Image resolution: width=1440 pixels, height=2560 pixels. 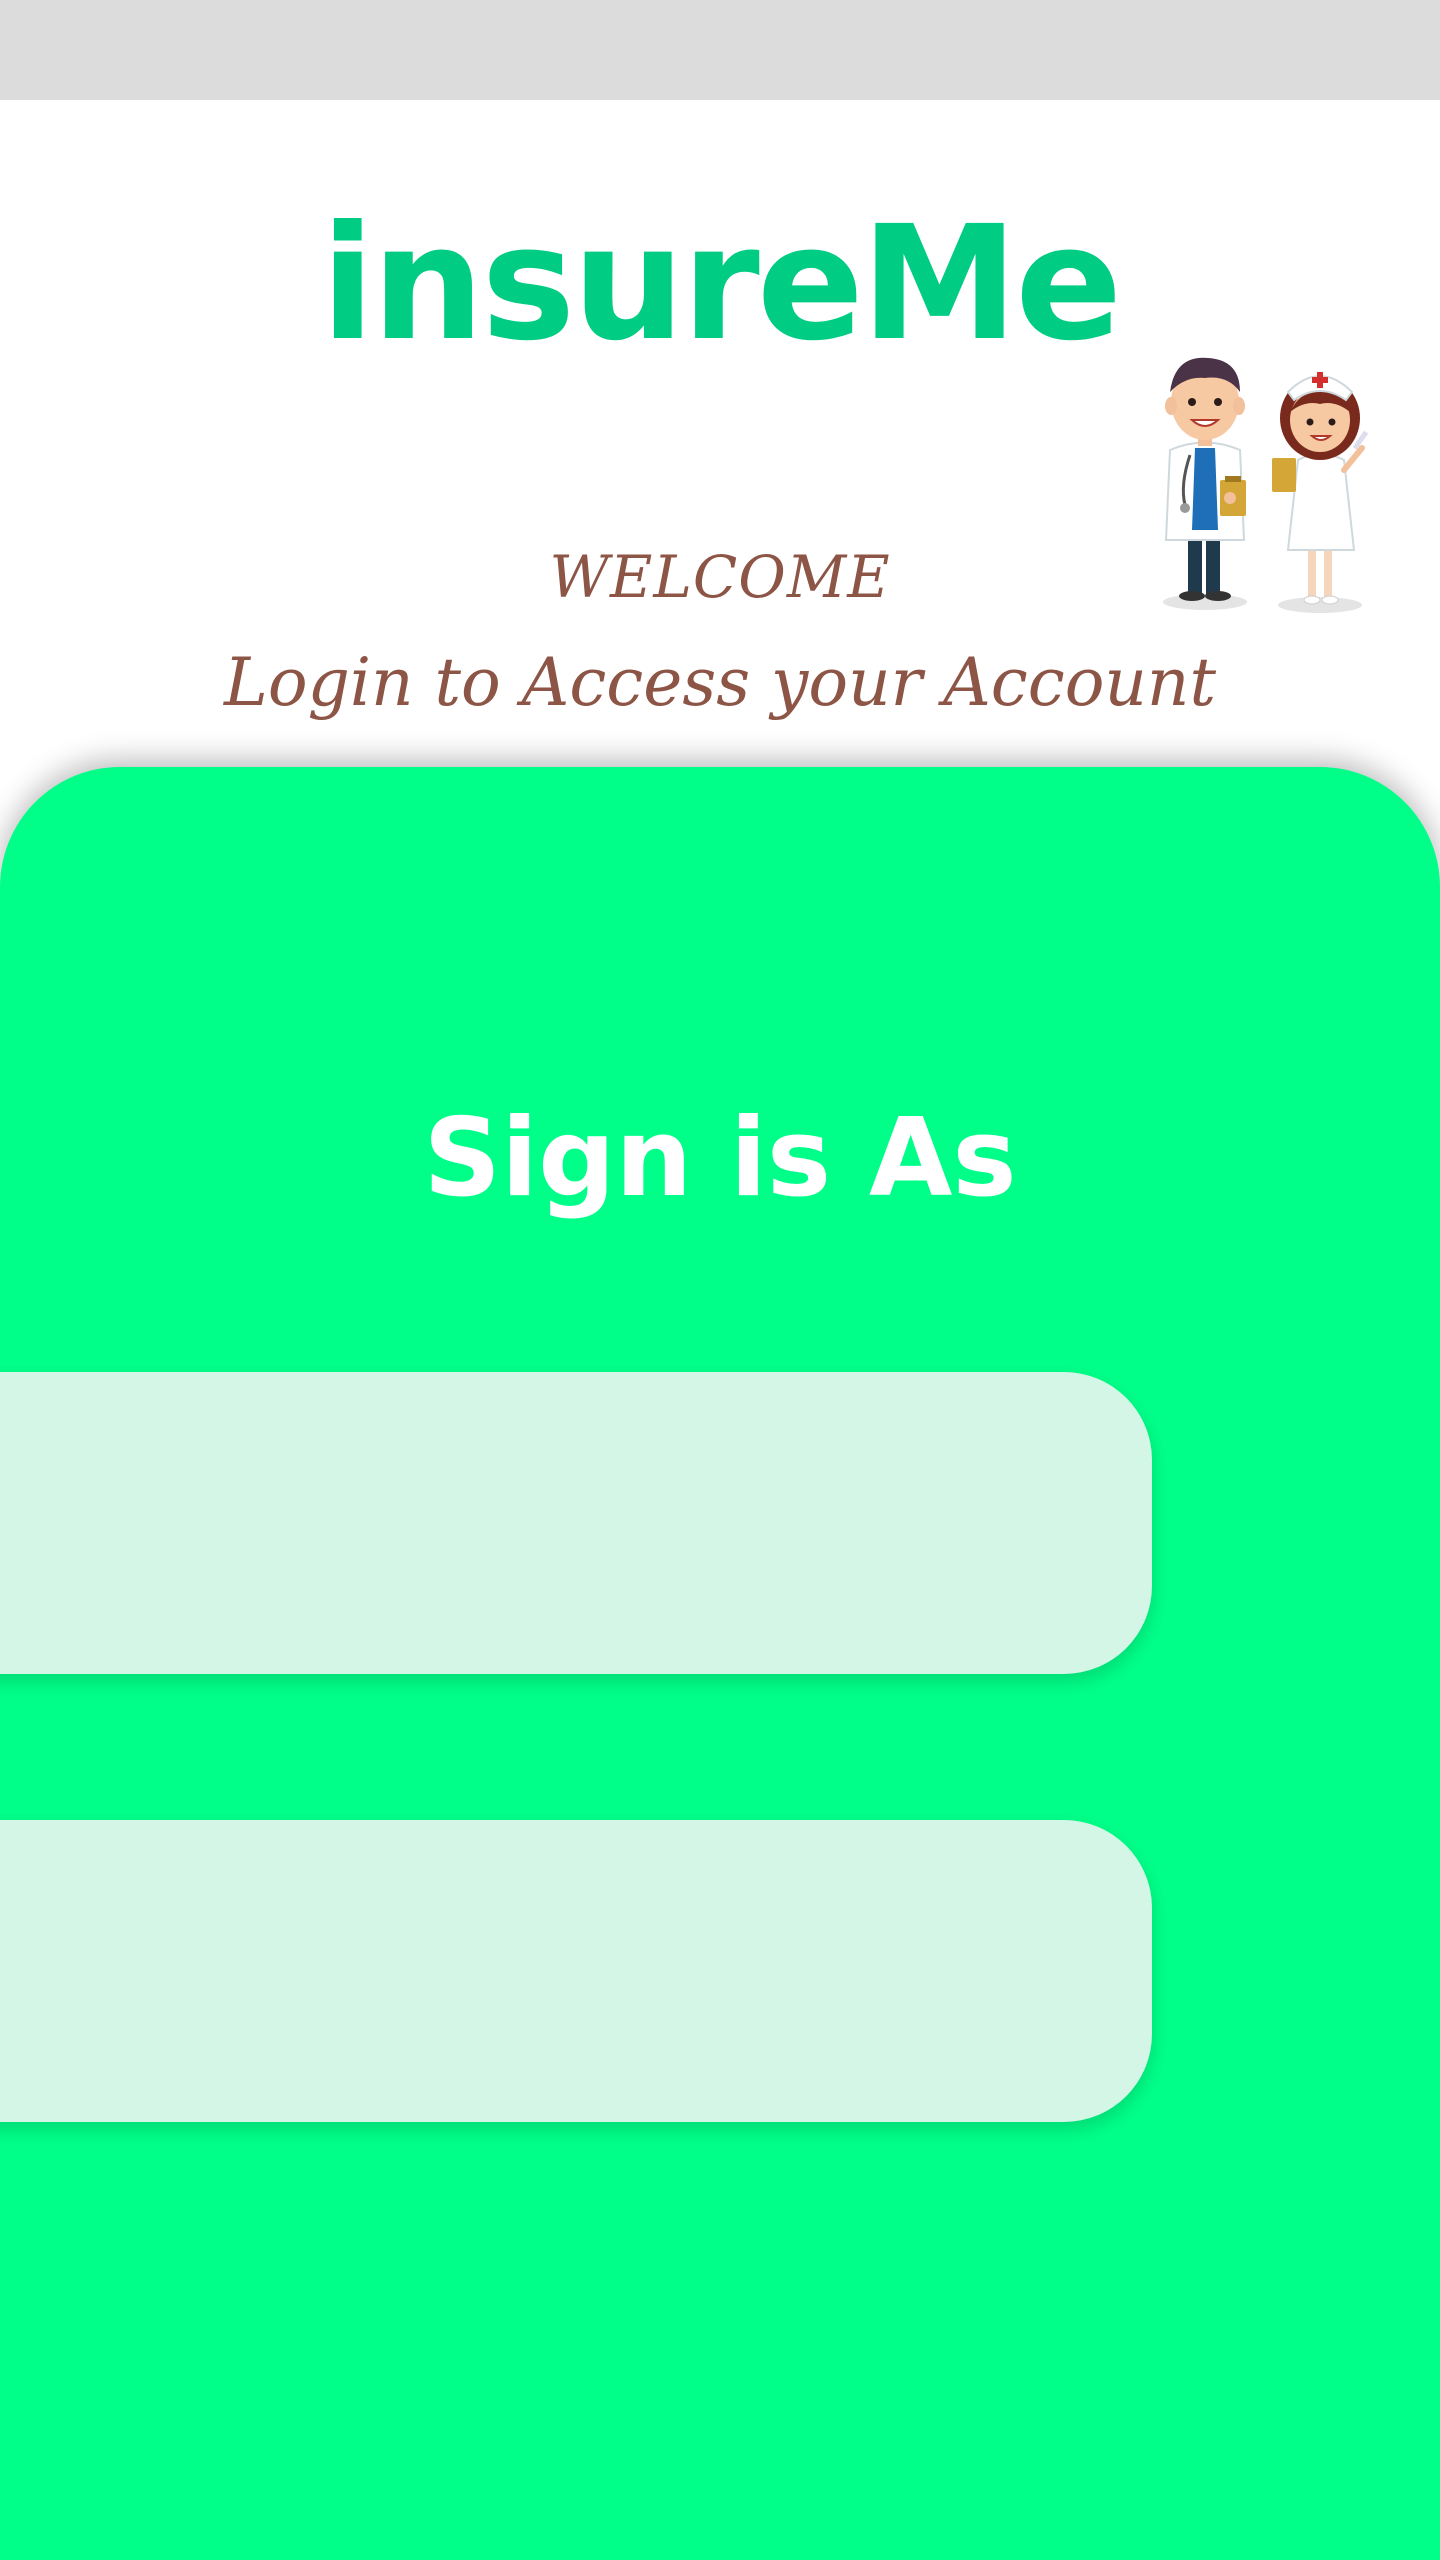 I want to click on status-bar, so click(x=720, y=50).